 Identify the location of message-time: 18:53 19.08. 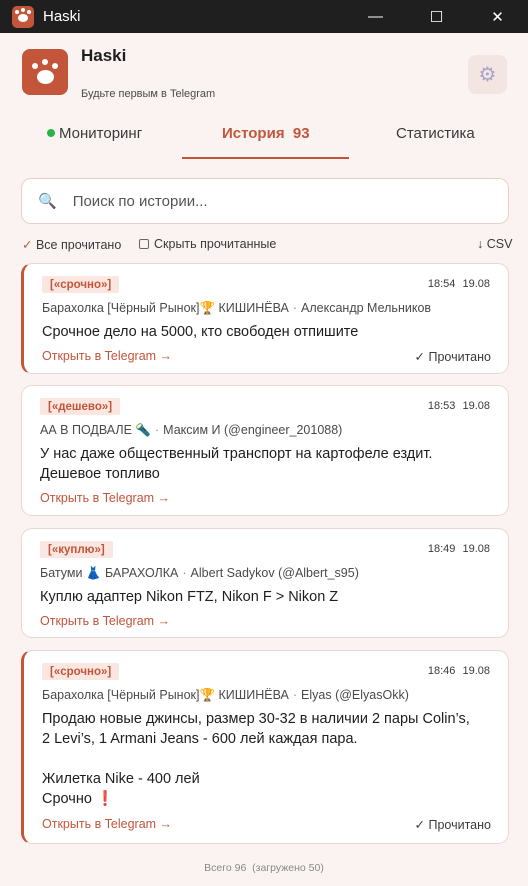
(458, 406).